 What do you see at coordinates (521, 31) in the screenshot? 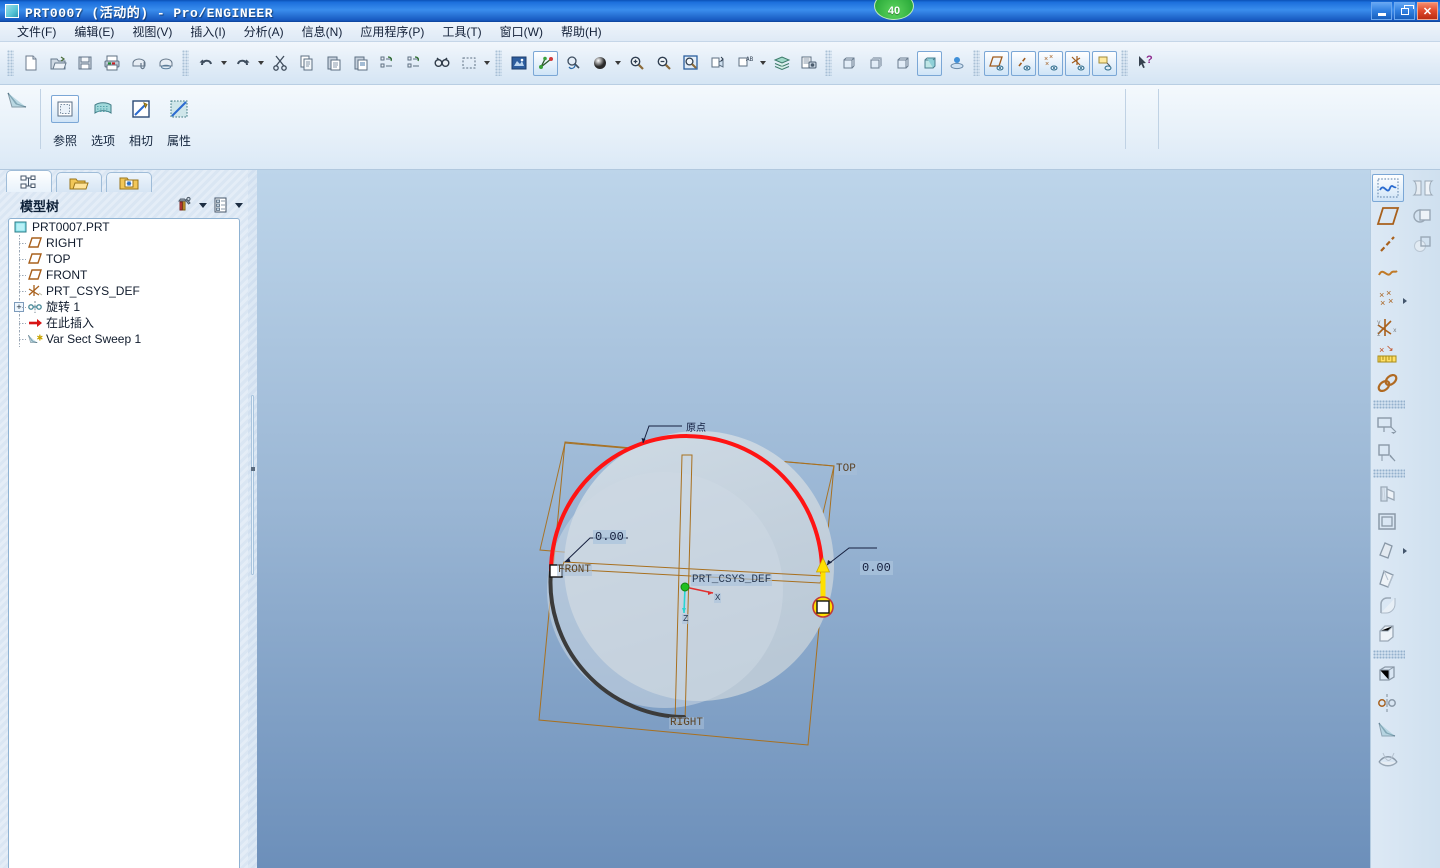
I see `menu-item-8: 窗口(W)` at bounding box center [521, 31].